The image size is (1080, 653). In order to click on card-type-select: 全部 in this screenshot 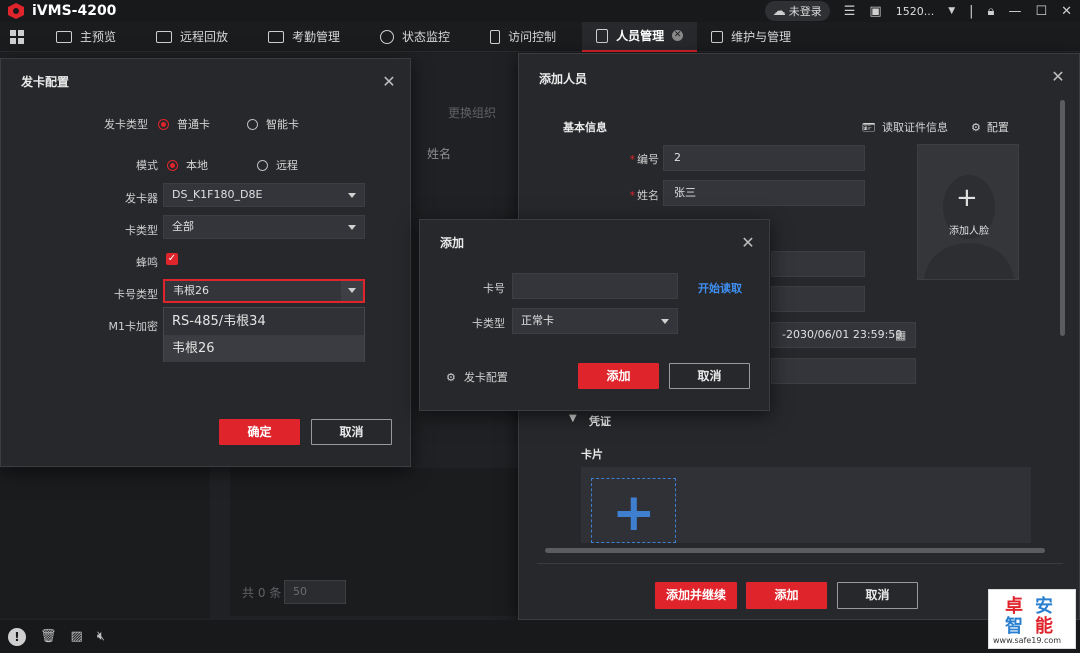, I will do `click(264, 227)`.